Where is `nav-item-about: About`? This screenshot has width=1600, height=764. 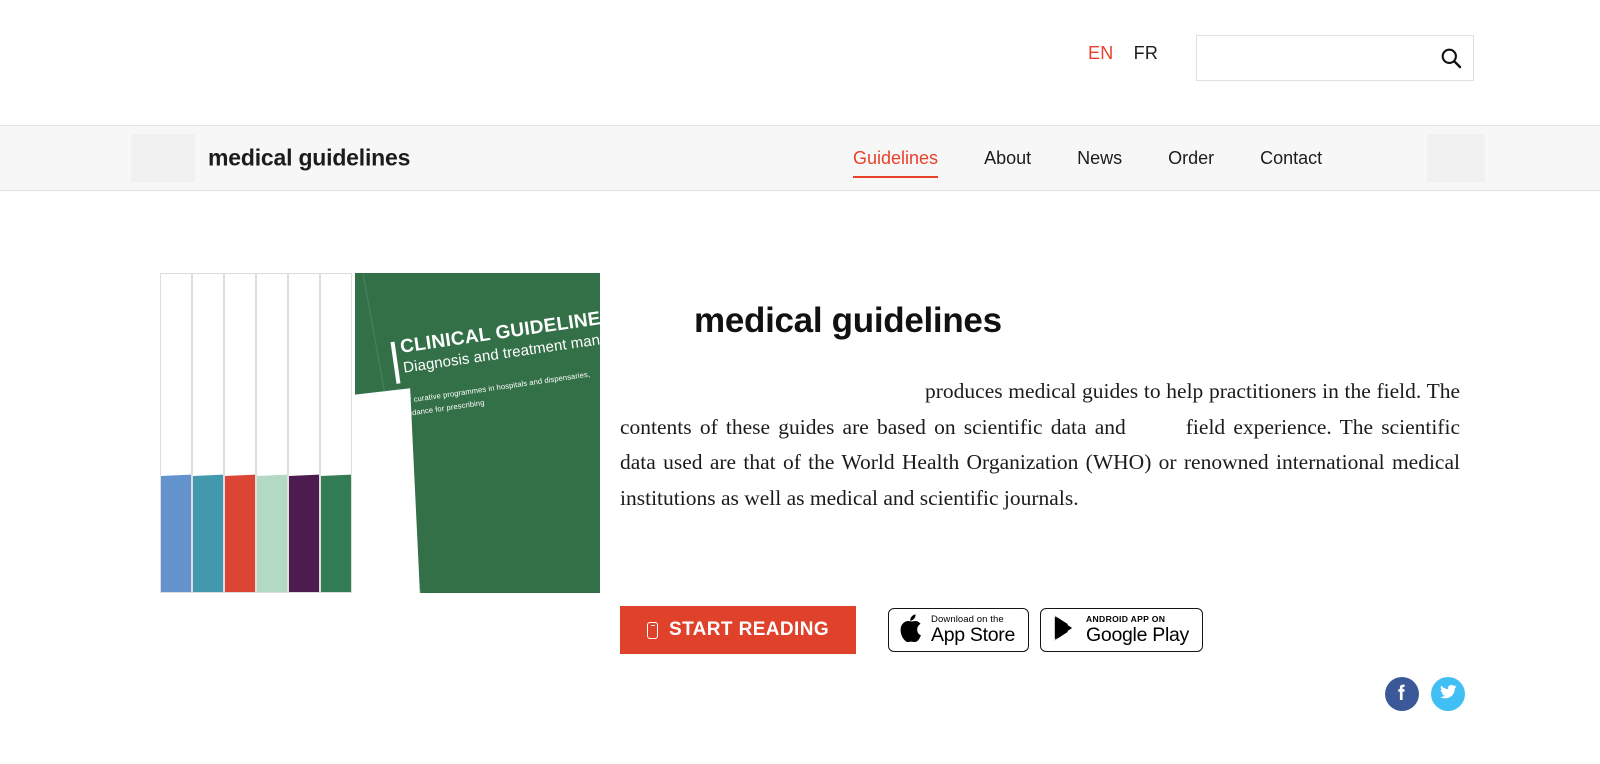 nav-item-about: About is located at coordinates (1007, 158).